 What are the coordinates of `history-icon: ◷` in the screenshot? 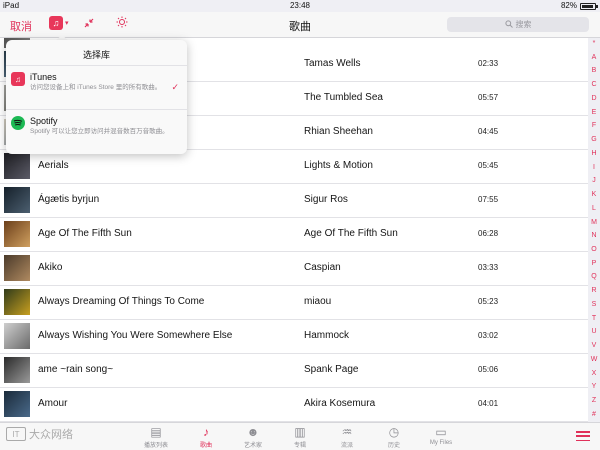 It's located at (394, 432).